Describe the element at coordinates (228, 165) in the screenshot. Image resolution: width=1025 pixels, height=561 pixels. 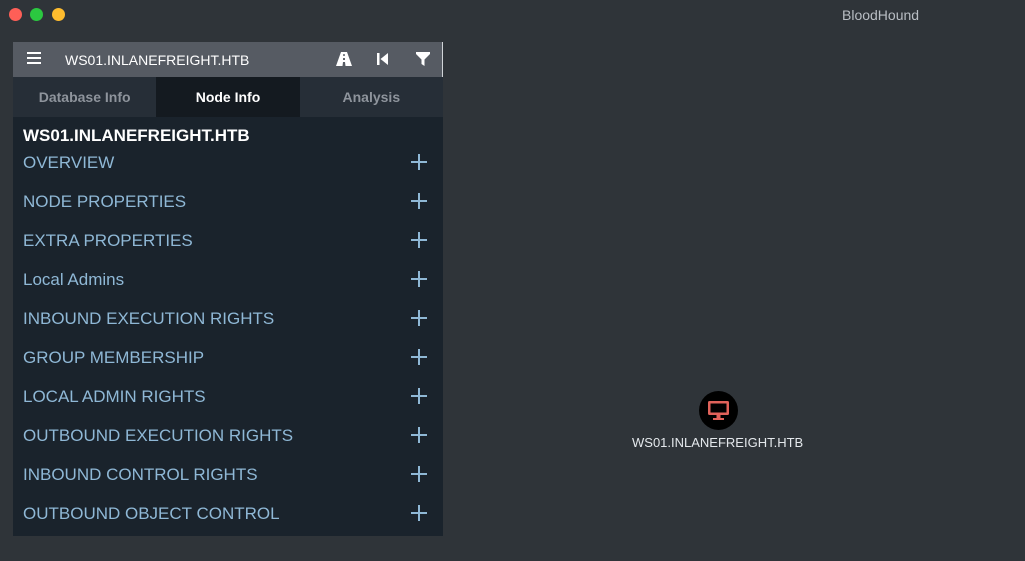
I see `section-overview: OVERVIEW` at that location.